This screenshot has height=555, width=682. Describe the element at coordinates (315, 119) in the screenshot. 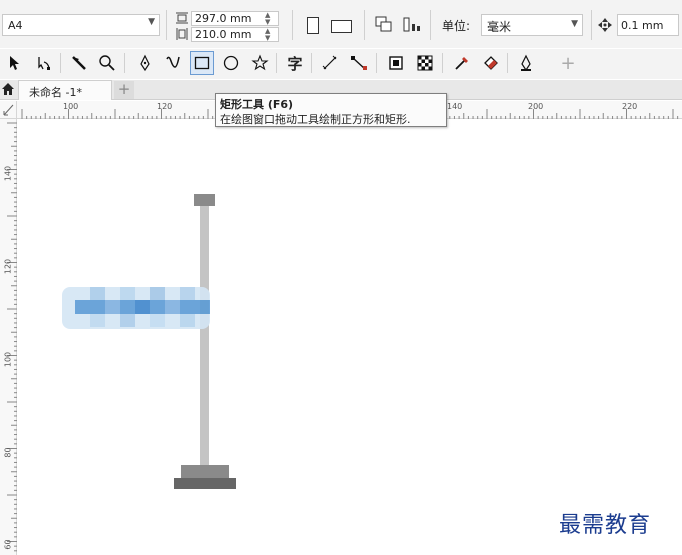

I see `tooltip-description: 在绘图窗口拖动工具绘制正方形和矩形.` at that location.